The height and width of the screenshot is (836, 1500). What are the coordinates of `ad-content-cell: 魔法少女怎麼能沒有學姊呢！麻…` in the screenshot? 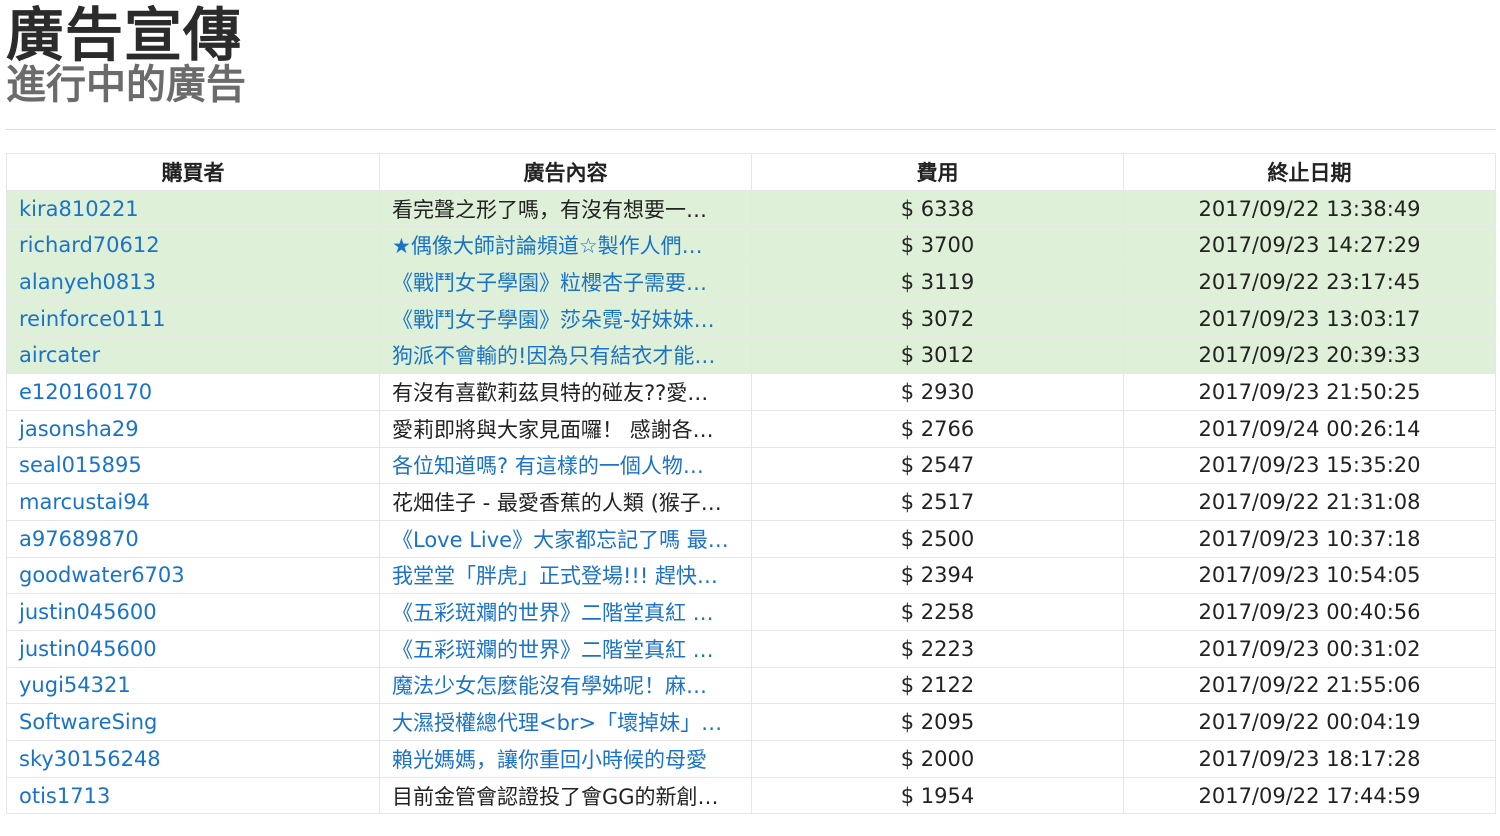 It's located at (565, 685).